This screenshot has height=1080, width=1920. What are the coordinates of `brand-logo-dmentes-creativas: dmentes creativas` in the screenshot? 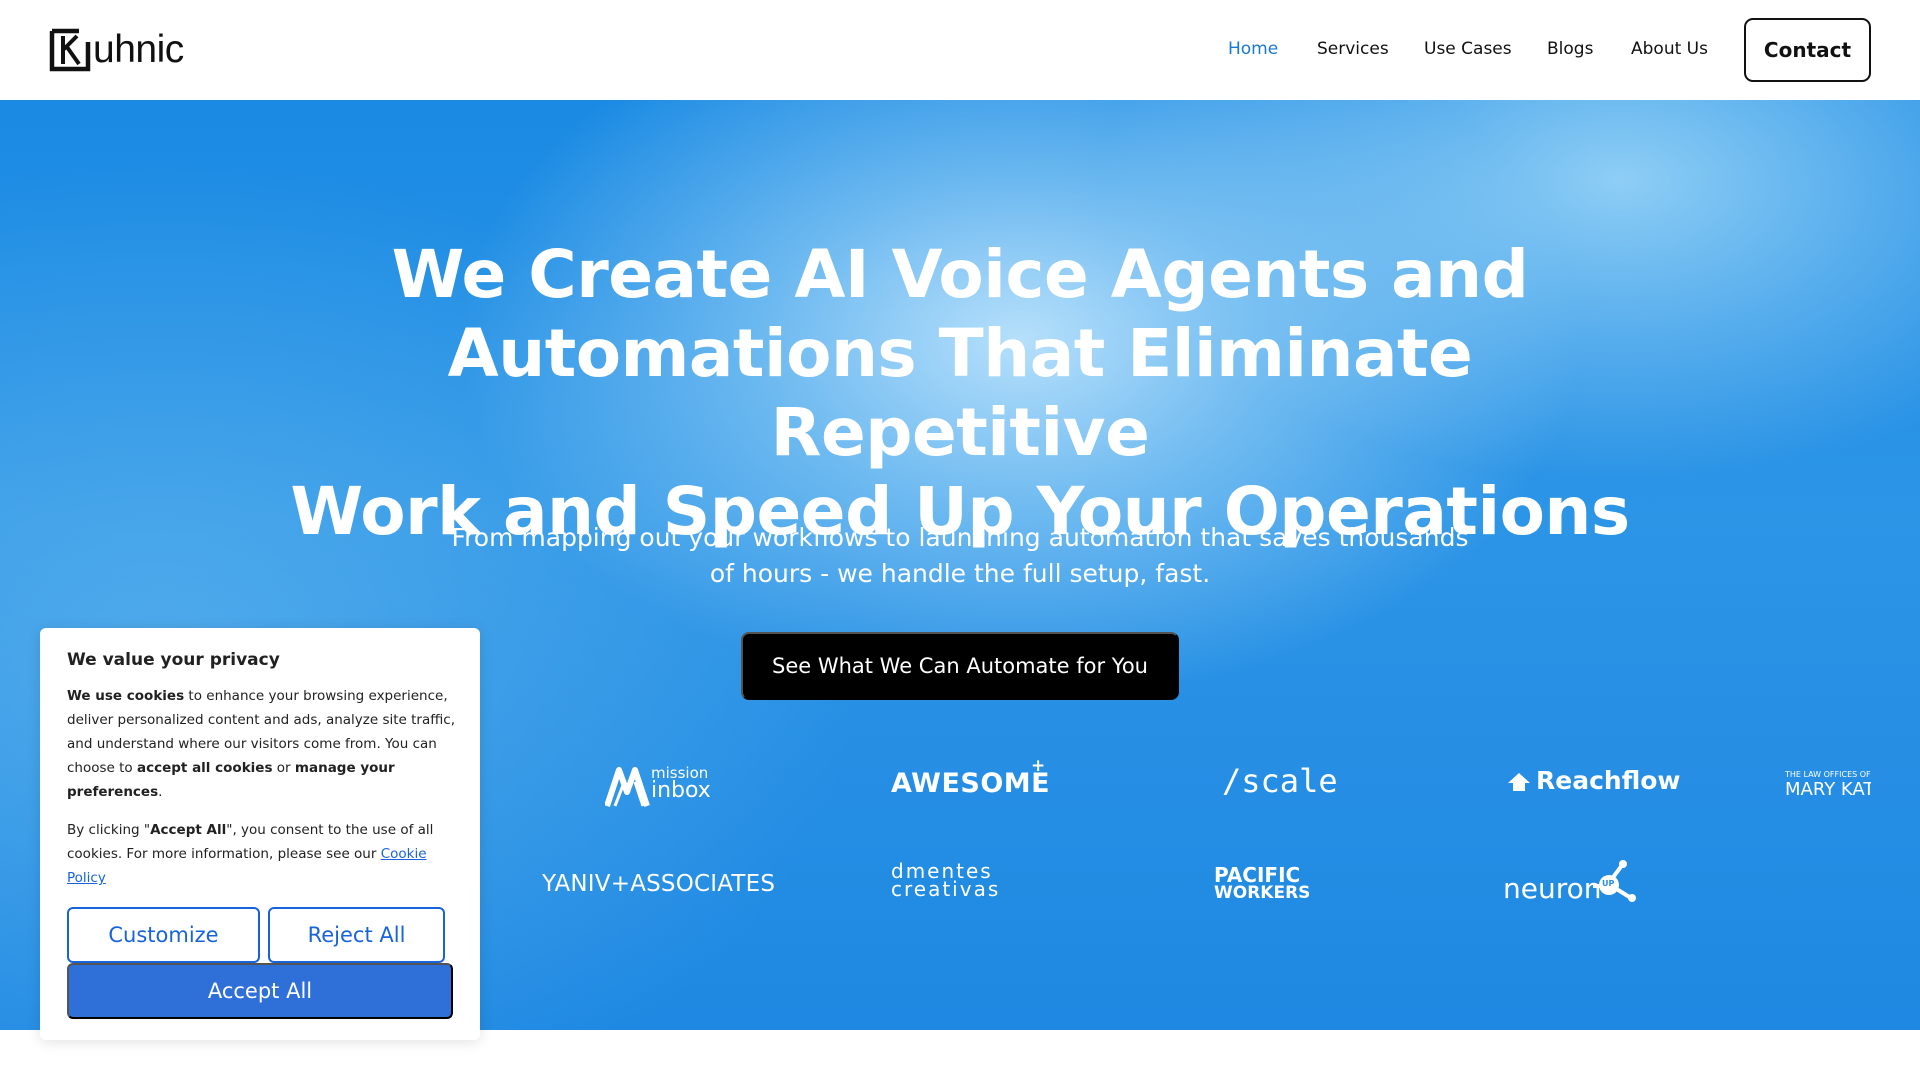 It's located at (946, 881).